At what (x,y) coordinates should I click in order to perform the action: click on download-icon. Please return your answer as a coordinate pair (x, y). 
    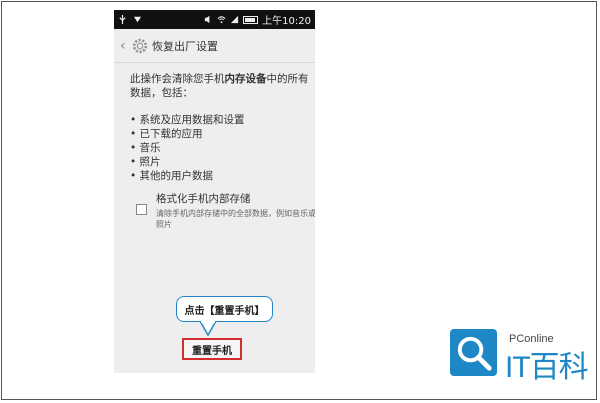
    Looking at the image, I should click on (137, 19).